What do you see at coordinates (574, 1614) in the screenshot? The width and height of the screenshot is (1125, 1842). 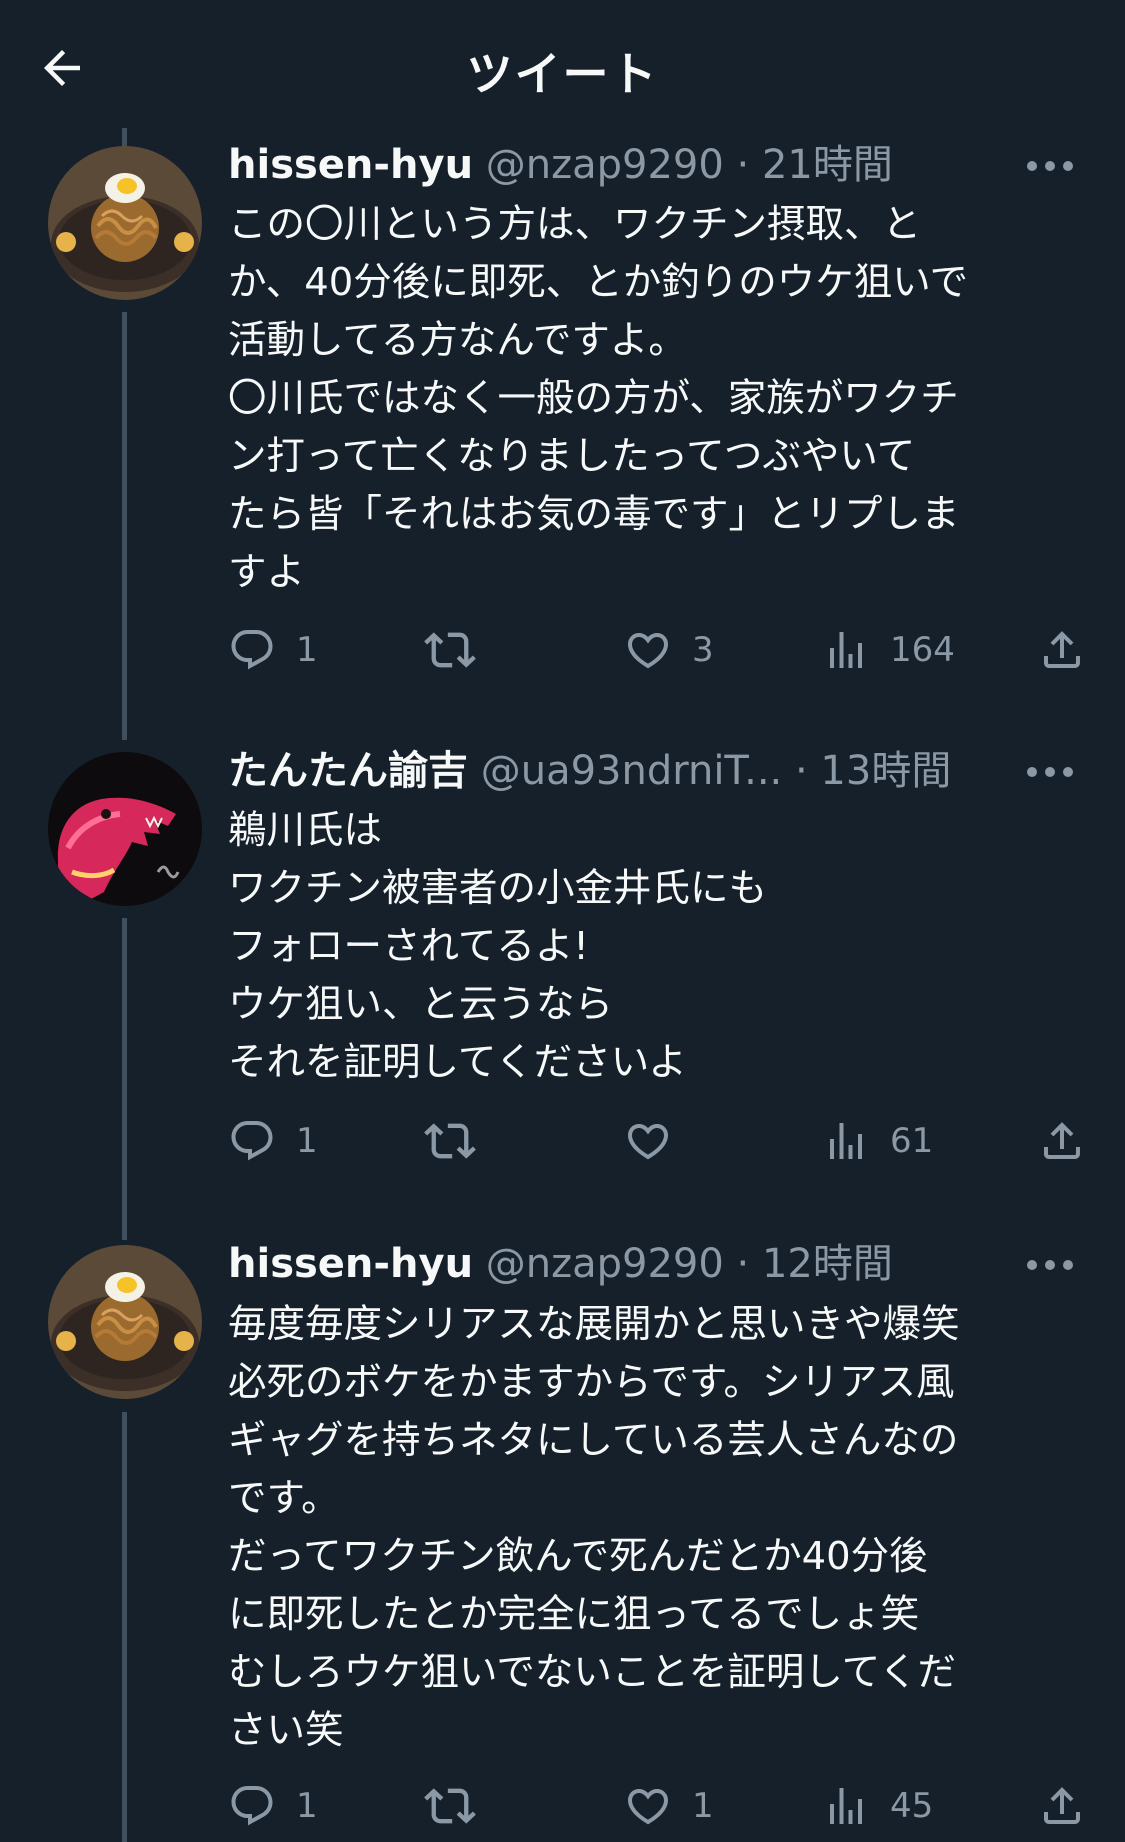 I see `tweet-text-line: に即死したとか完全に狙ってるでしょ笑` at bounding box center [574, 1614].